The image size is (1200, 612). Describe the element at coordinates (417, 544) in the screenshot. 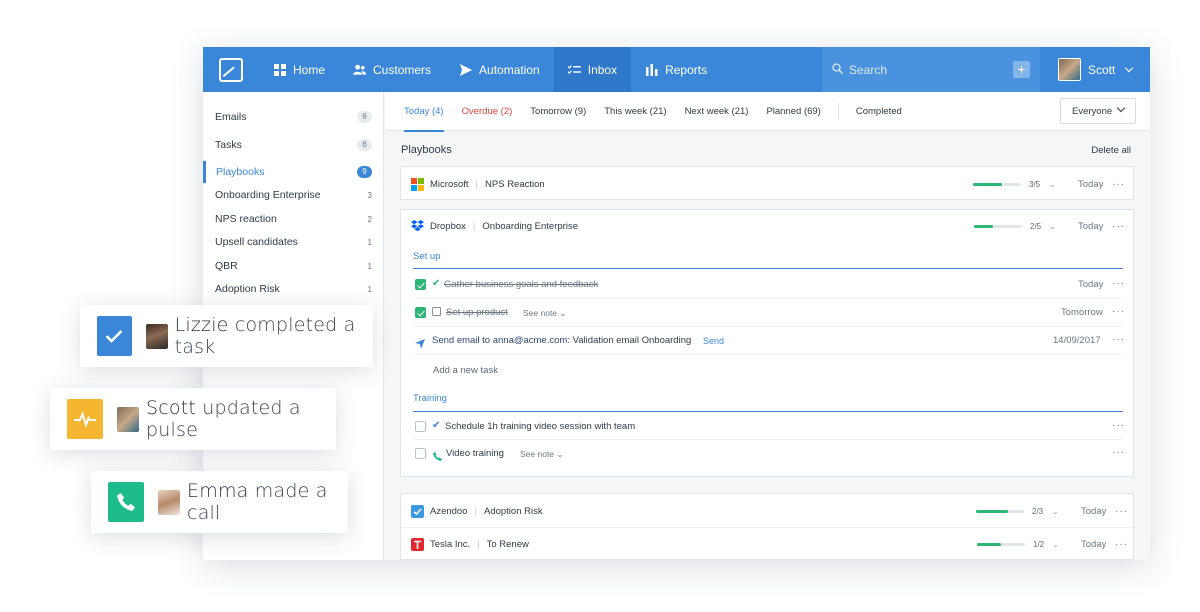

I see `tesla-logo-icon` at that location.